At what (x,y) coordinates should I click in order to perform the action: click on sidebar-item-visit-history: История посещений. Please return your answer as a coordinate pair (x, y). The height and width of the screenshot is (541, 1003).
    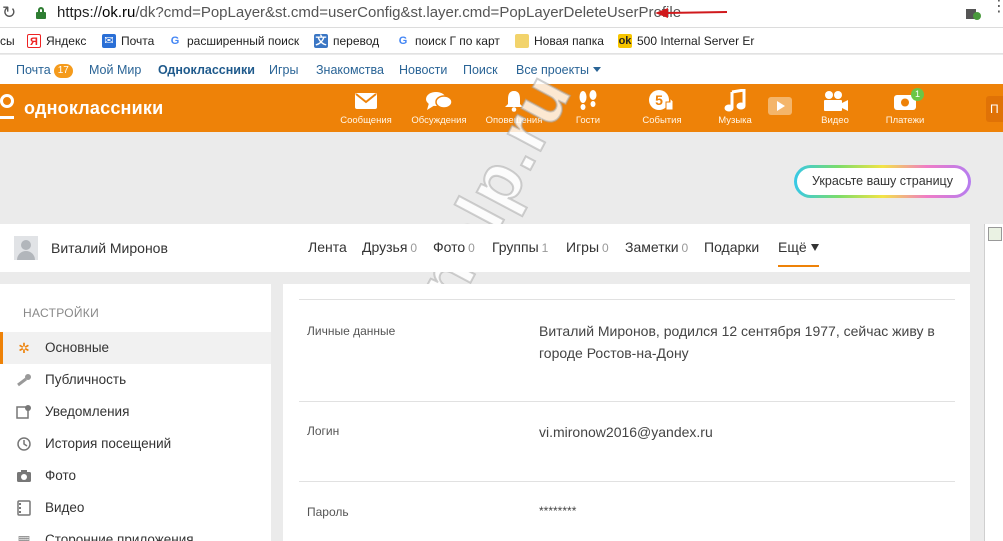
    Looking at the image, I should click on (135, 444).